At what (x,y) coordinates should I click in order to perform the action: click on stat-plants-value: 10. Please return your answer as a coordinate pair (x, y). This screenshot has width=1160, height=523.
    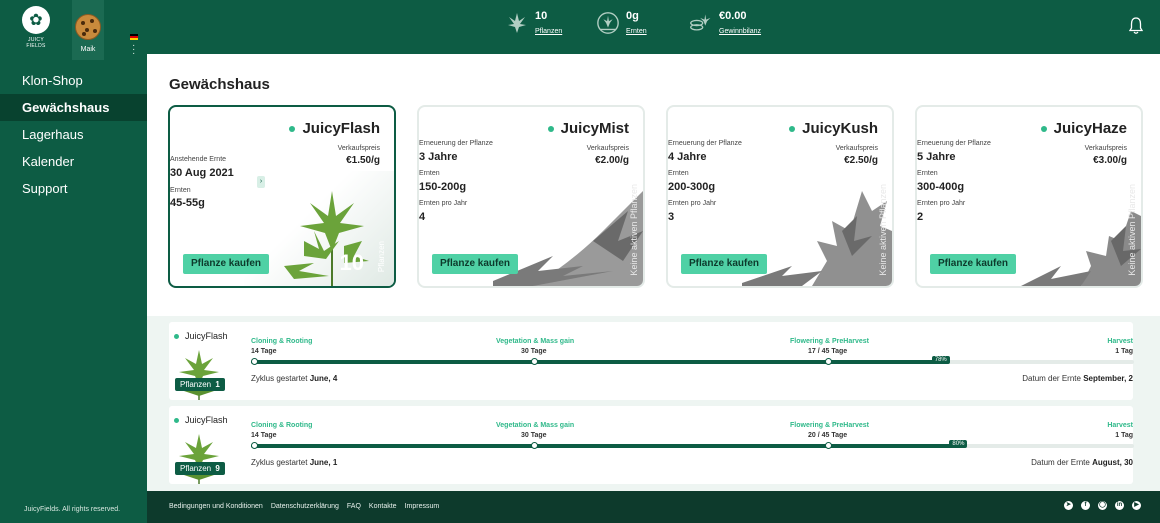
    Looking at the image, I should click on (541, 16).